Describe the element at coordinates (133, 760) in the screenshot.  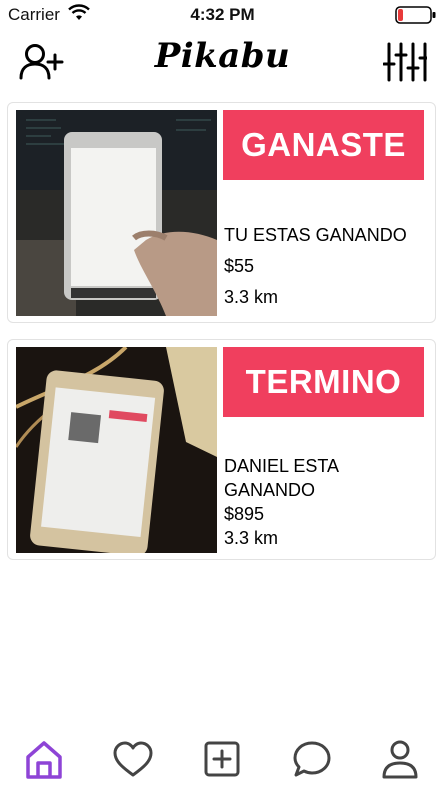
I see `heart-icon` at that location.